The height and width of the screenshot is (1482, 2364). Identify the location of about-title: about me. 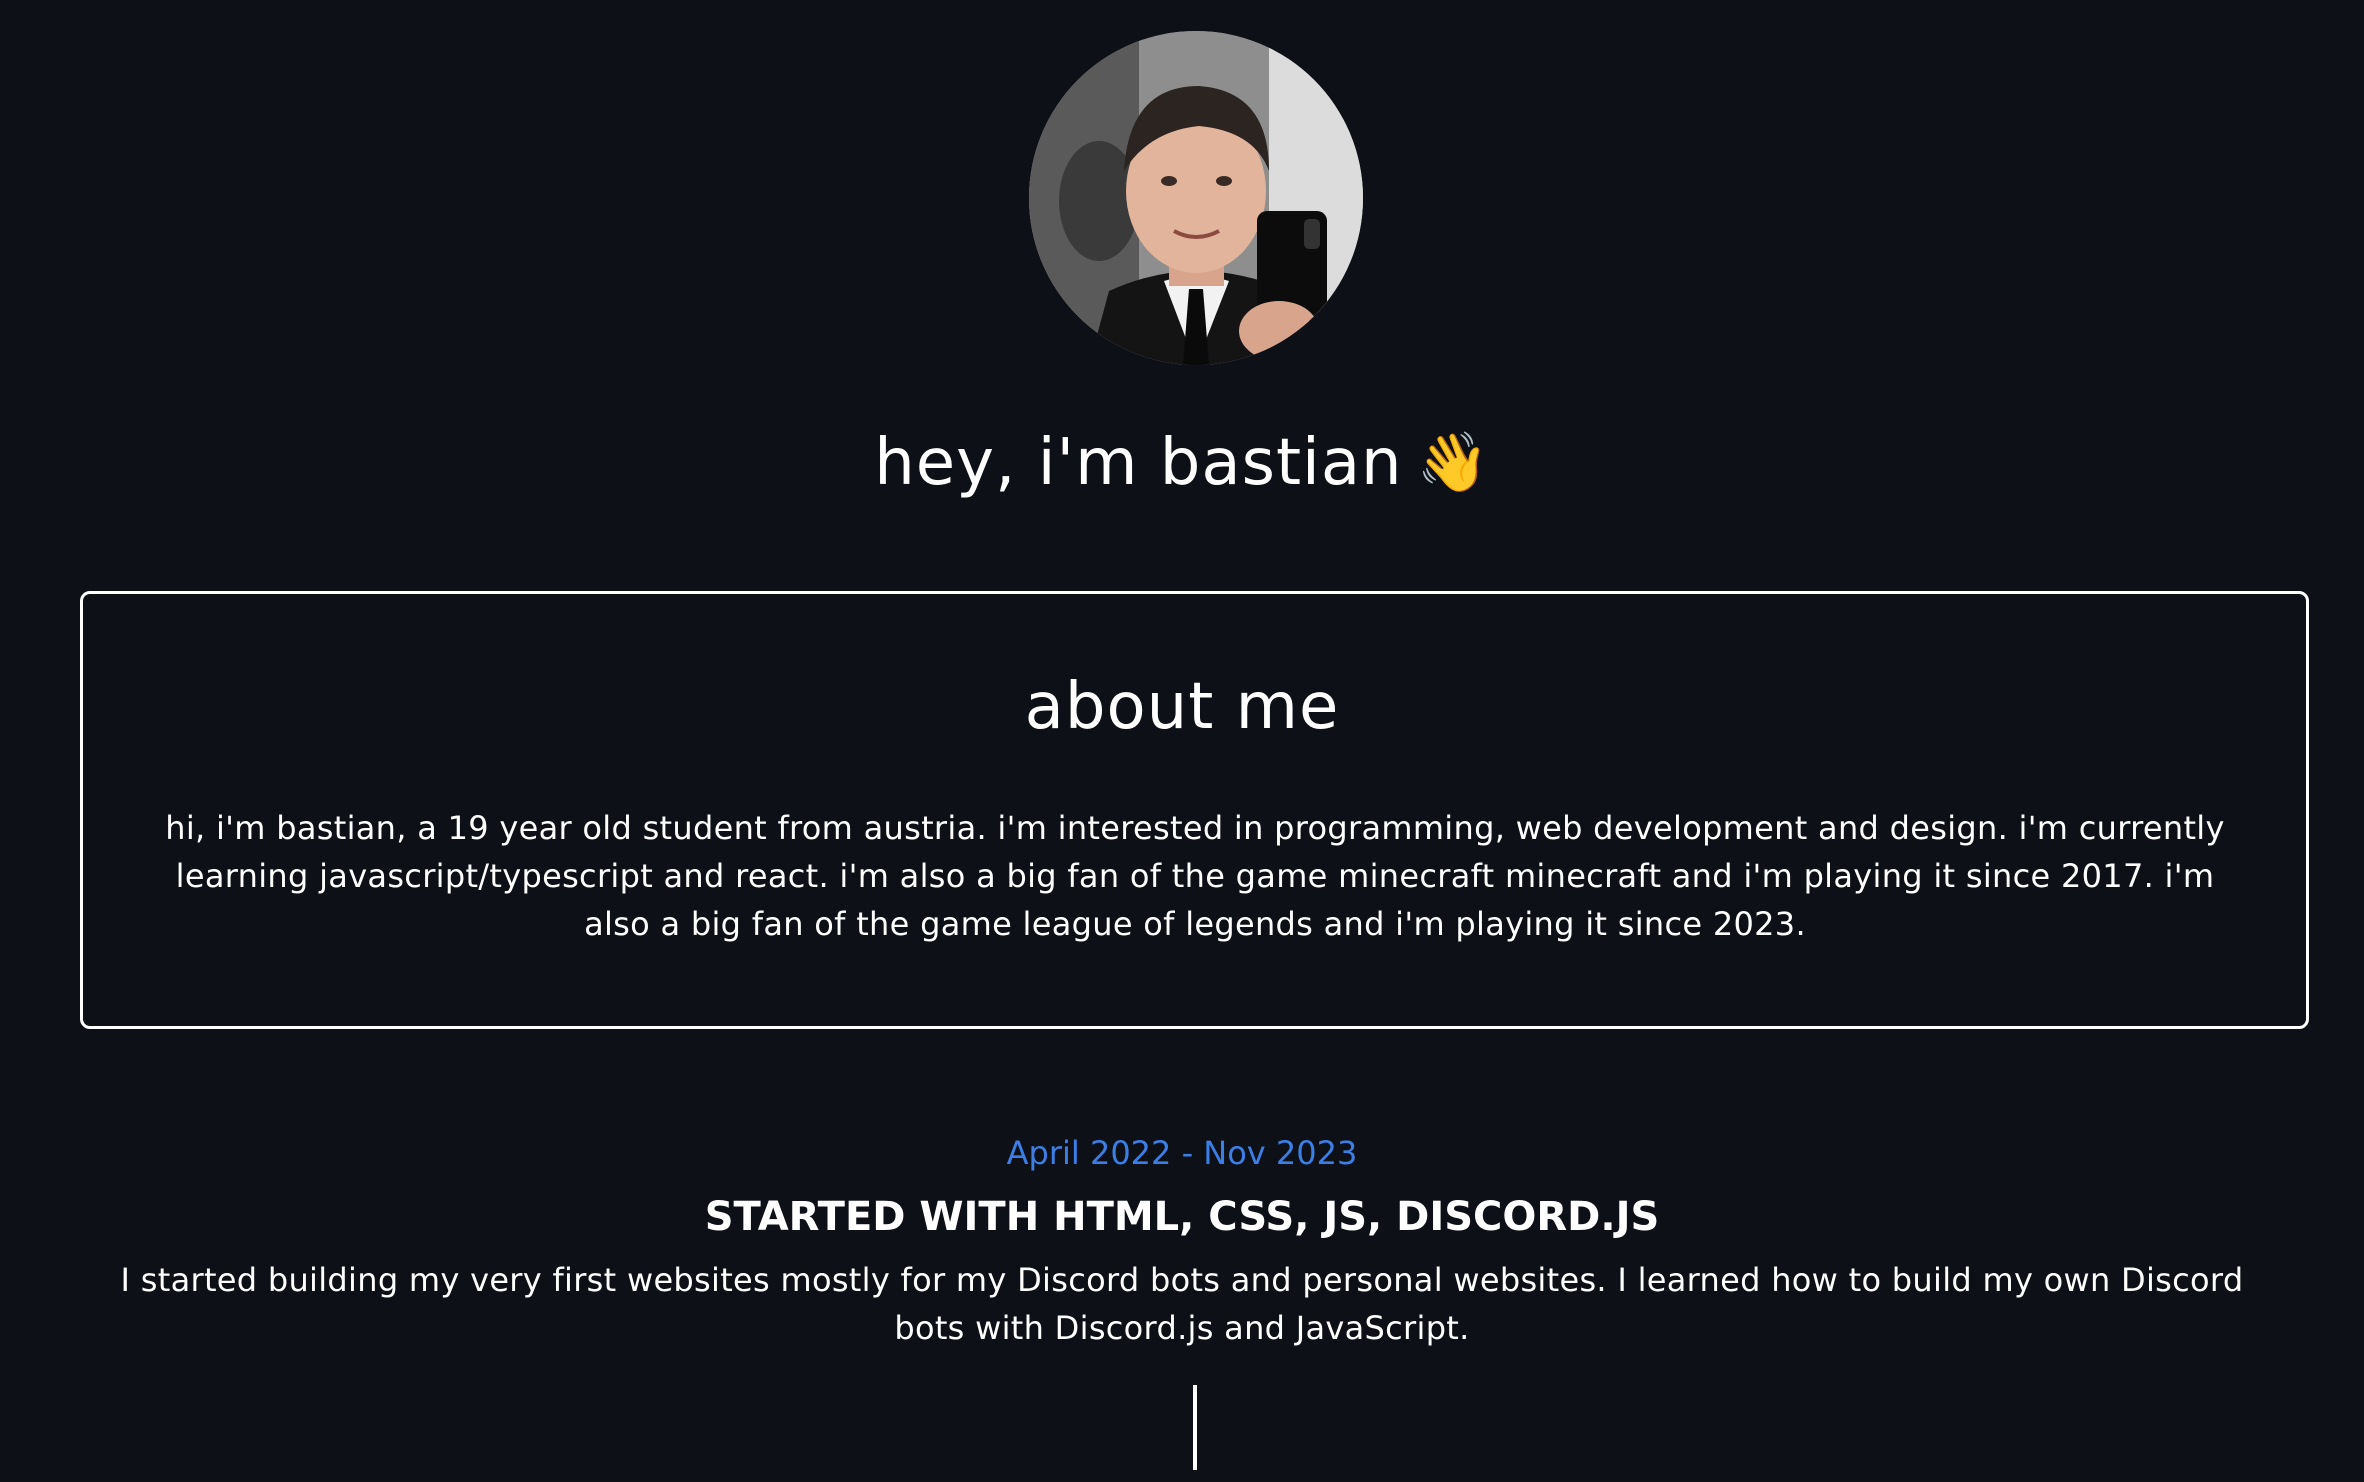
(1182, 707).